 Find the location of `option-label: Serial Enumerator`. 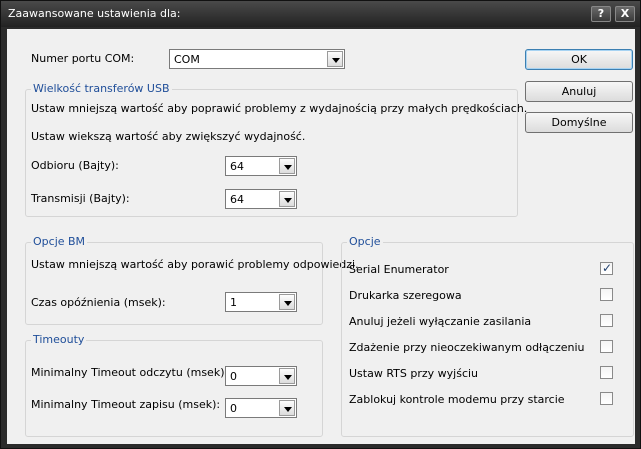

option-label: Serial Enumerator is located at coordinates (399, 269).